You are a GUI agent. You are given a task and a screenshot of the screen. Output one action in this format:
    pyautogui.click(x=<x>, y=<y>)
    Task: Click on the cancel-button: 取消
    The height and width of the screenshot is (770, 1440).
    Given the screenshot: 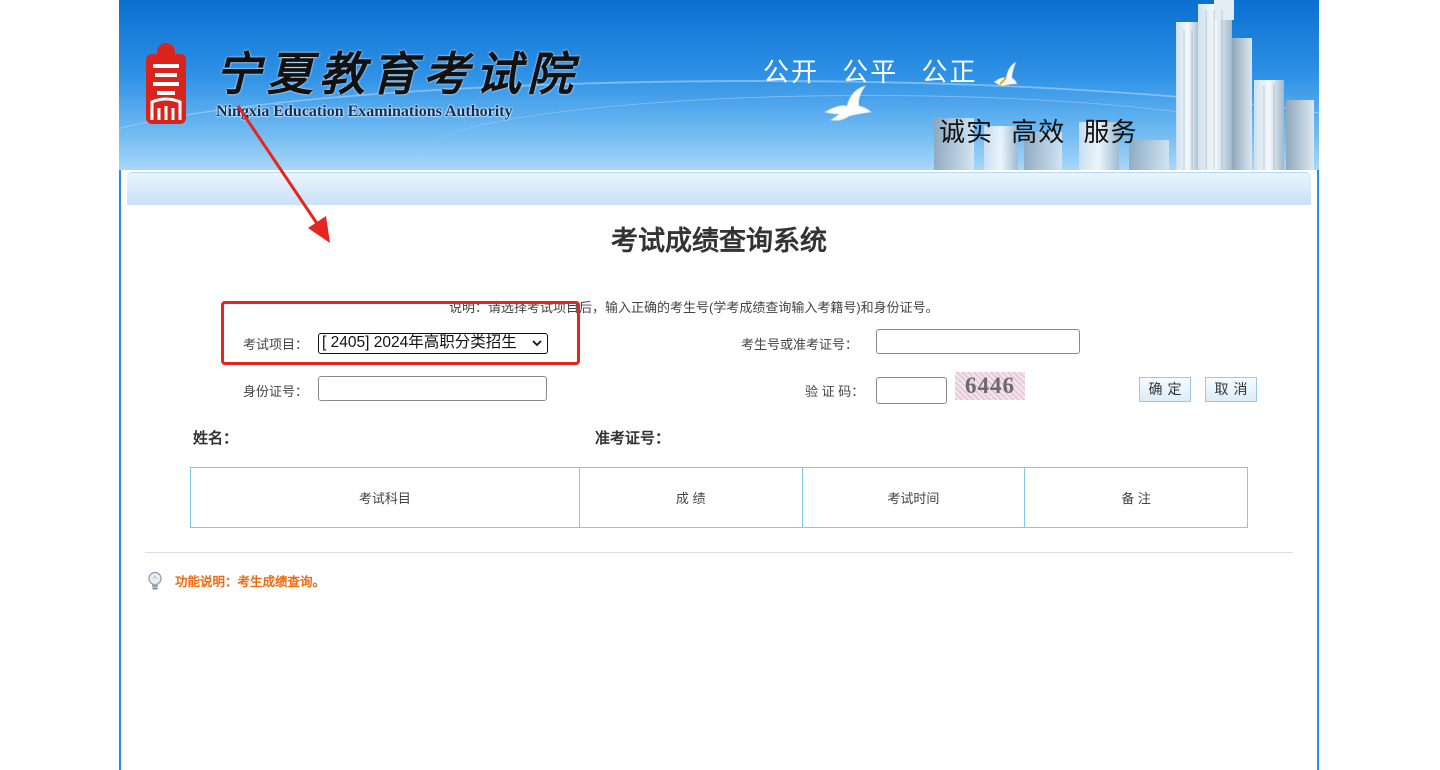 What is the action you would take?
    pyautogui.click(x=1231, y=389)
    